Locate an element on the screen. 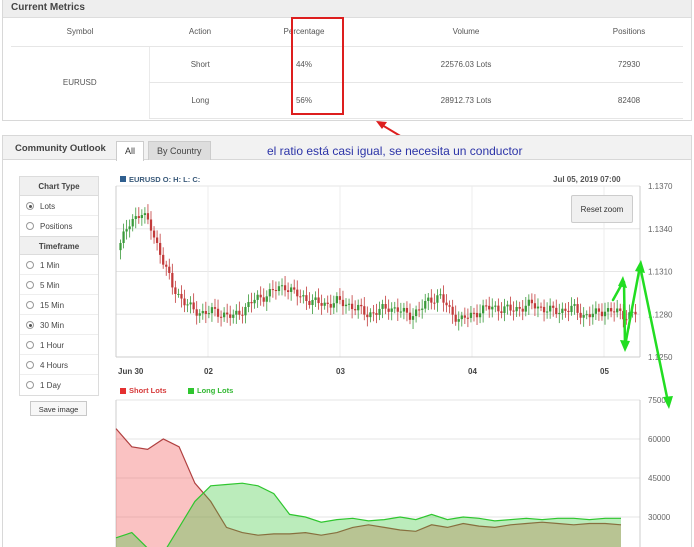 This screenshot has width=694, height=547. tab-all: All is located at coordinates (130, 151).